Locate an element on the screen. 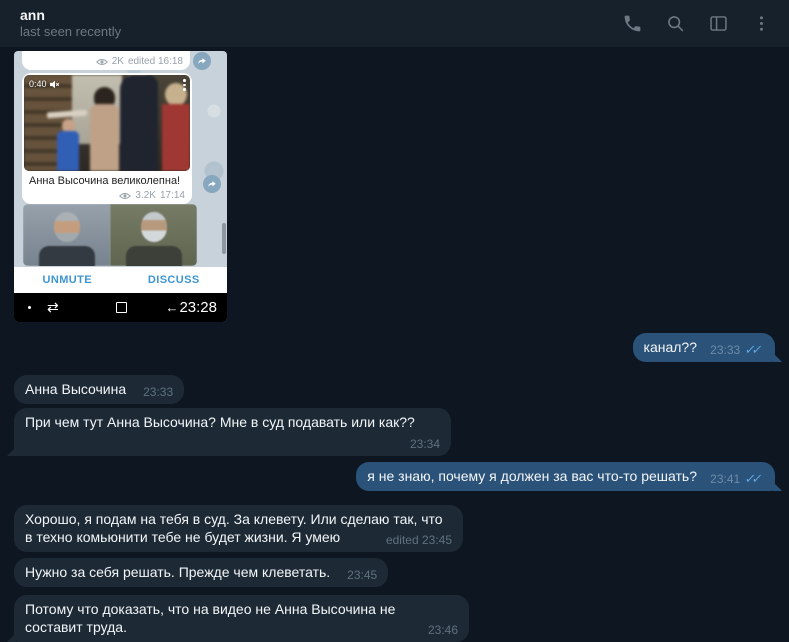 The image size is (789, 642). photo-collage is located at coordinates (110, 235).